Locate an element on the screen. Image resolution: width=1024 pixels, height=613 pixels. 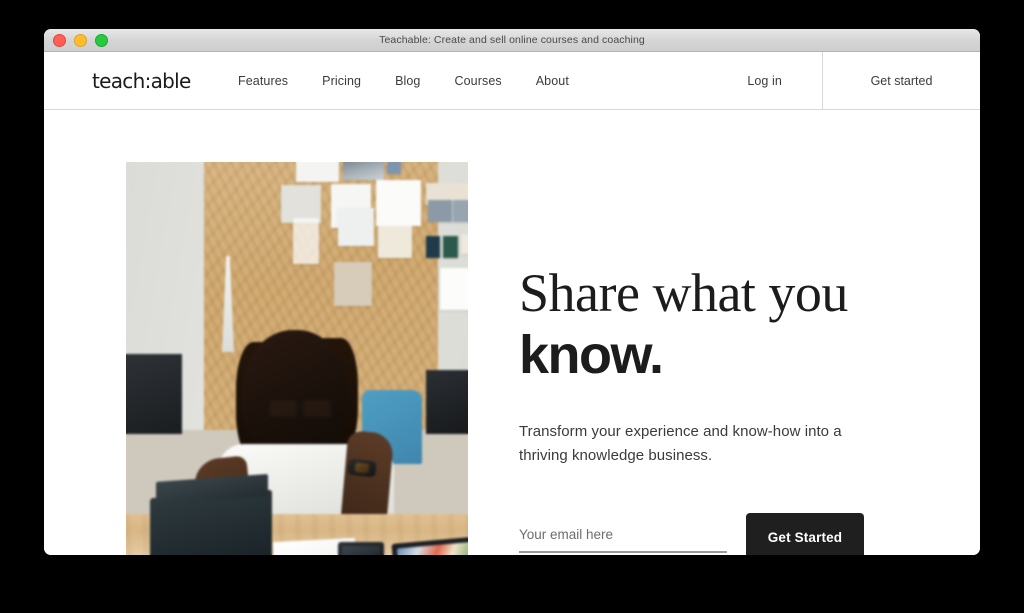
brand-zone: teach:able is located at coordinates (119, 80).